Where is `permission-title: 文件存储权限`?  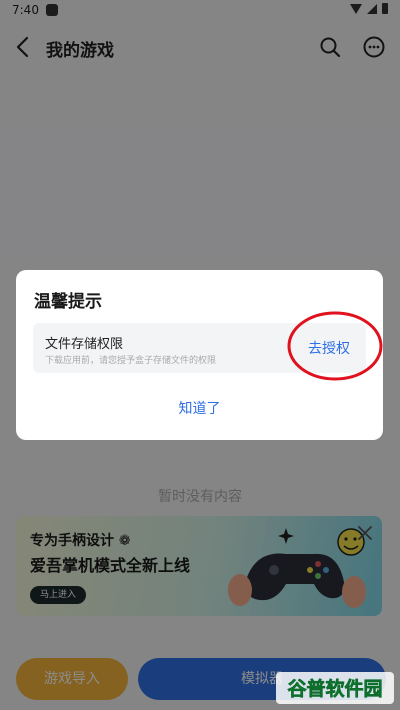 permission-title: 文件存储权限 is located at coordinates (84, 344).